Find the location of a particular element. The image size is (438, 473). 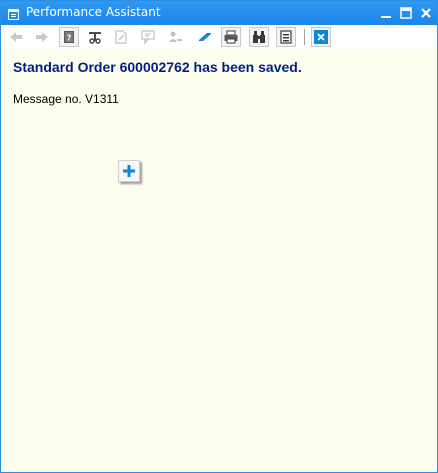

glossary-button is located at coordinates (148, 37).